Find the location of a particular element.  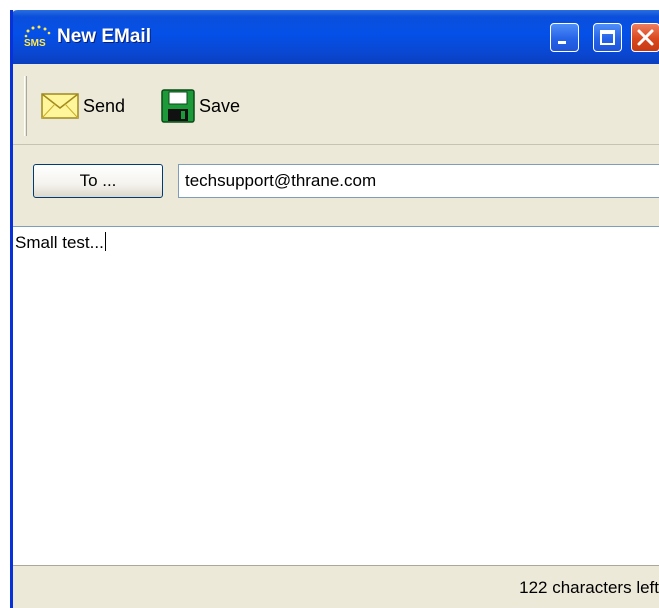

title-bar: SMS New EMail is located at coordinates (336, 37).